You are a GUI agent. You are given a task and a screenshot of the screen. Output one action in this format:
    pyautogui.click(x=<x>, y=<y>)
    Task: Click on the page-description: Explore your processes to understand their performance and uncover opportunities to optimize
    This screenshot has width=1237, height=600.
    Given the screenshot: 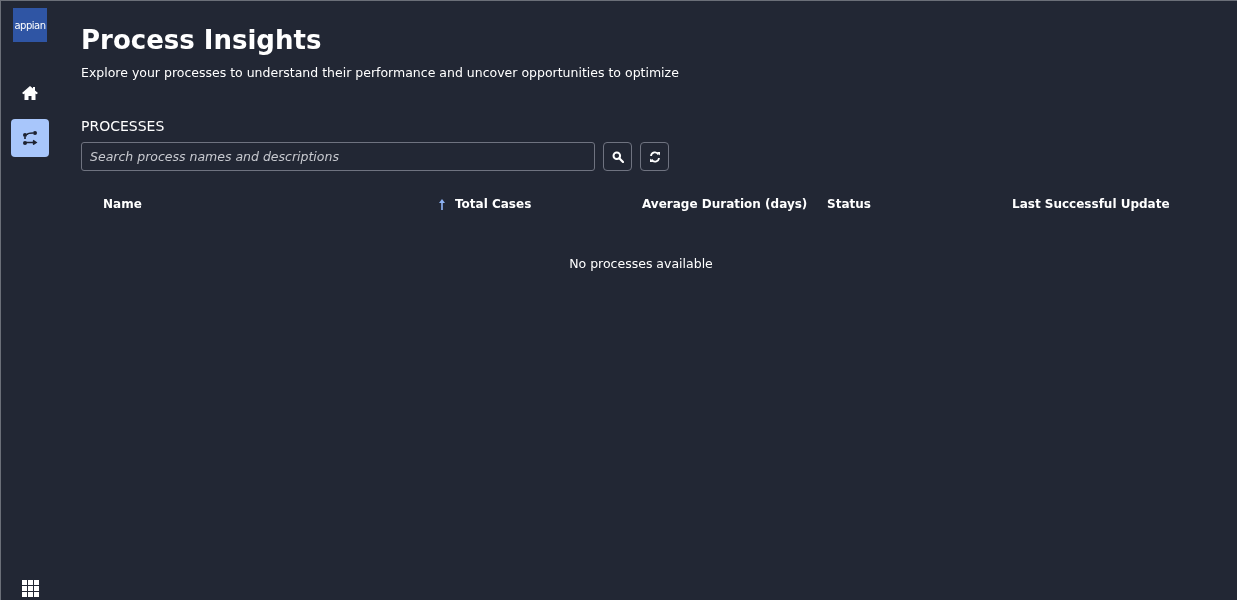 What is the action you would take?
    pyautogui.click(x=380, y=72)
    